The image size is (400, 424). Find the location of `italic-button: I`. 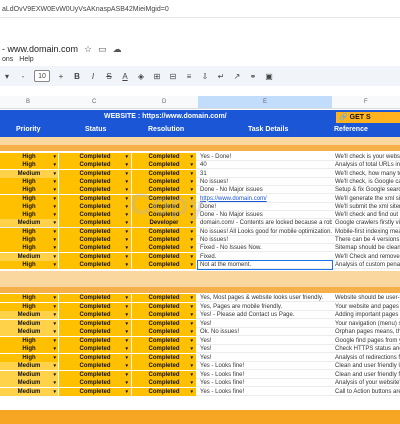

italic-button: I is located at coordinates (93, 76).